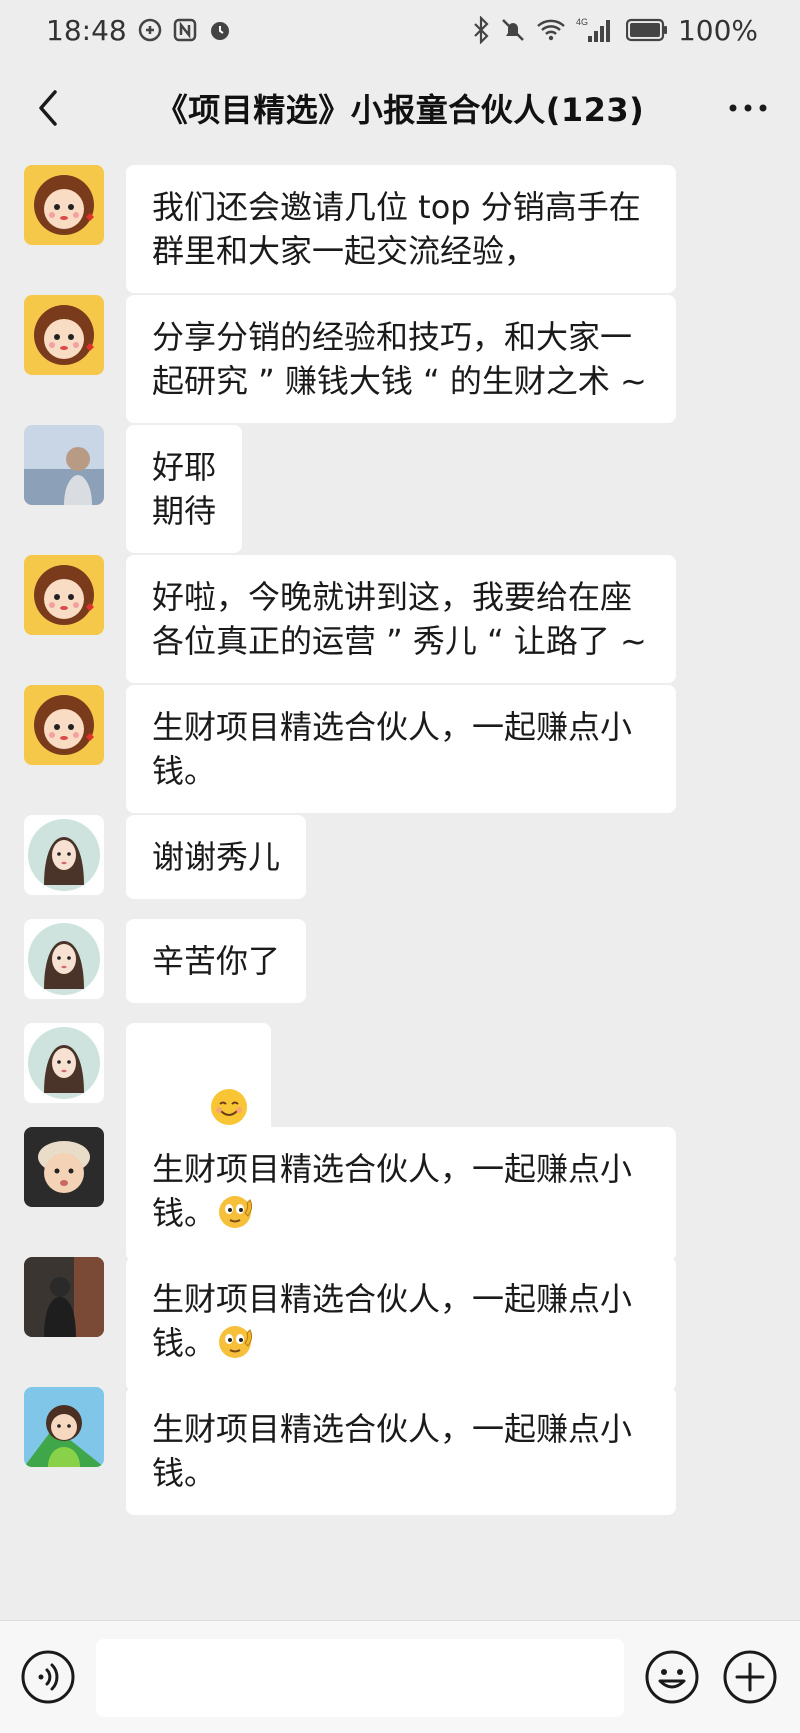  I want to click on input-bar, so click(400, 1676).